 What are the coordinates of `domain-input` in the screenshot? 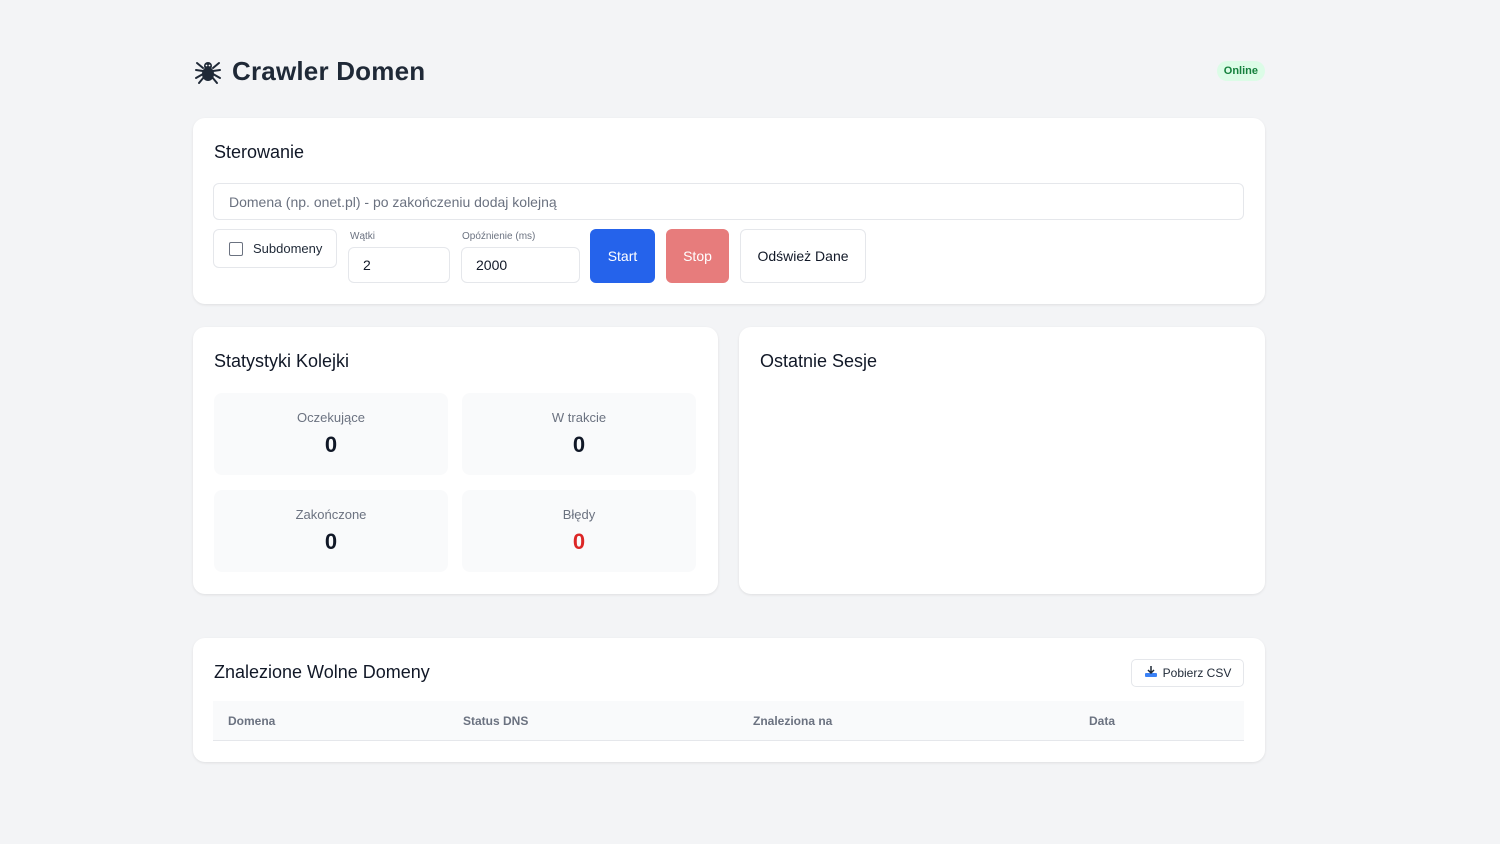 It's located at (728, 201).